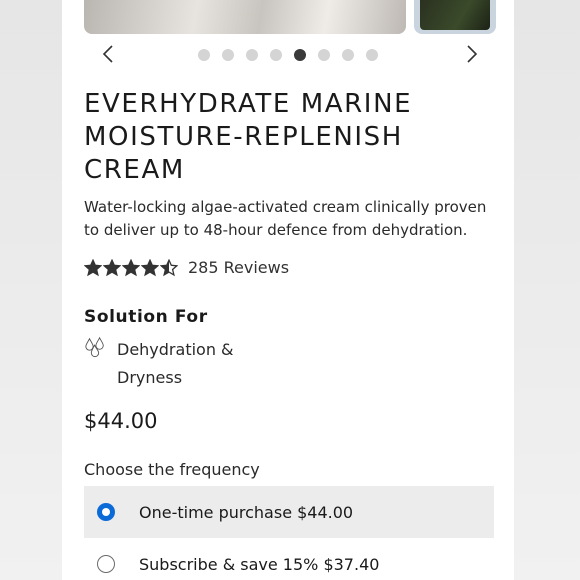  Describe the element at coordinates (472, 54) in the screenshot. I see `chevron-right-icon` at that location.